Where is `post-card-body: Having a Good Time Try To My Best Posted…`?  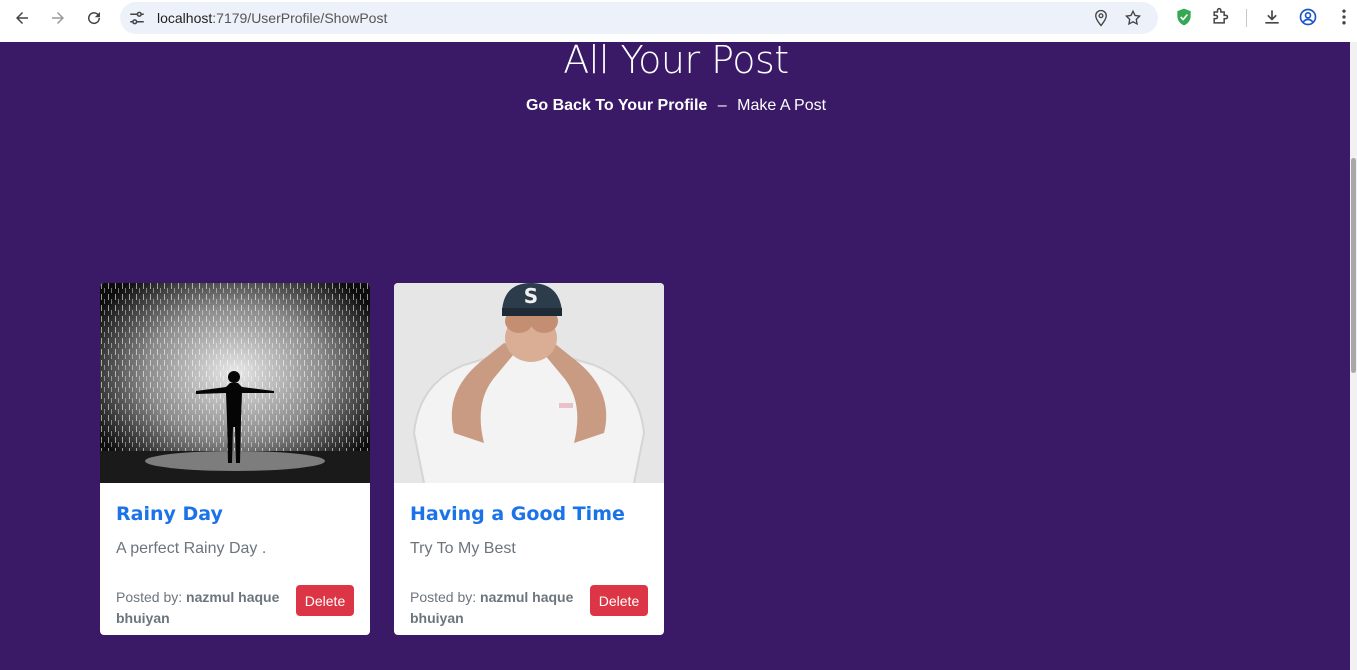 post-card-body: Having a Good Time Try To My Best Posted… is located at coordinates (529, 559).